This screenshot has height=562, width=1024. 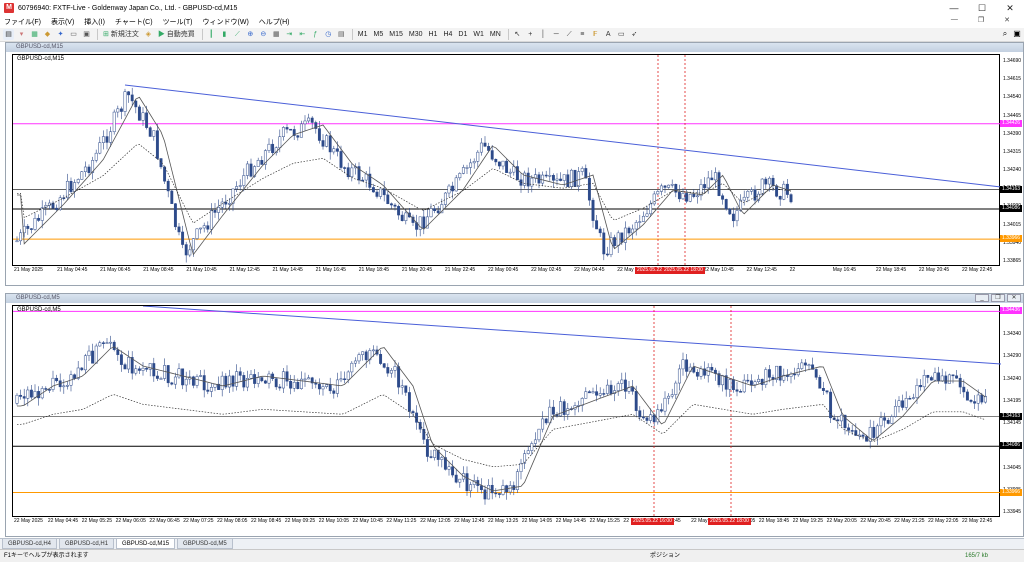 What do you see at coordinates (62, 22) in the screenshot?
I see `menu-view: 表示(V)` at bounding box center [62, 22].